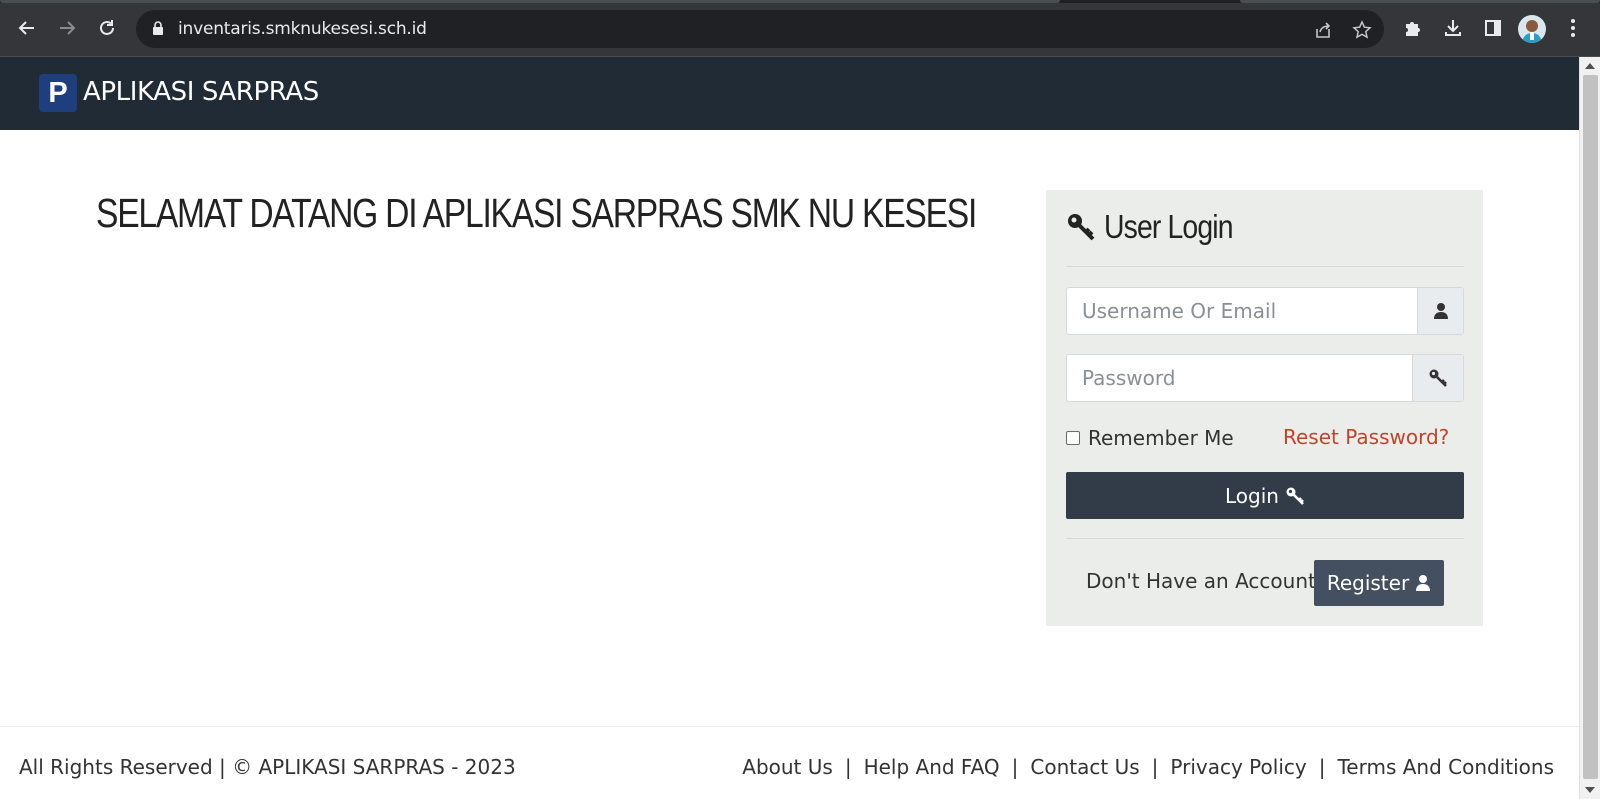  I want to click on remember-checkbox, so click(1073, 438).